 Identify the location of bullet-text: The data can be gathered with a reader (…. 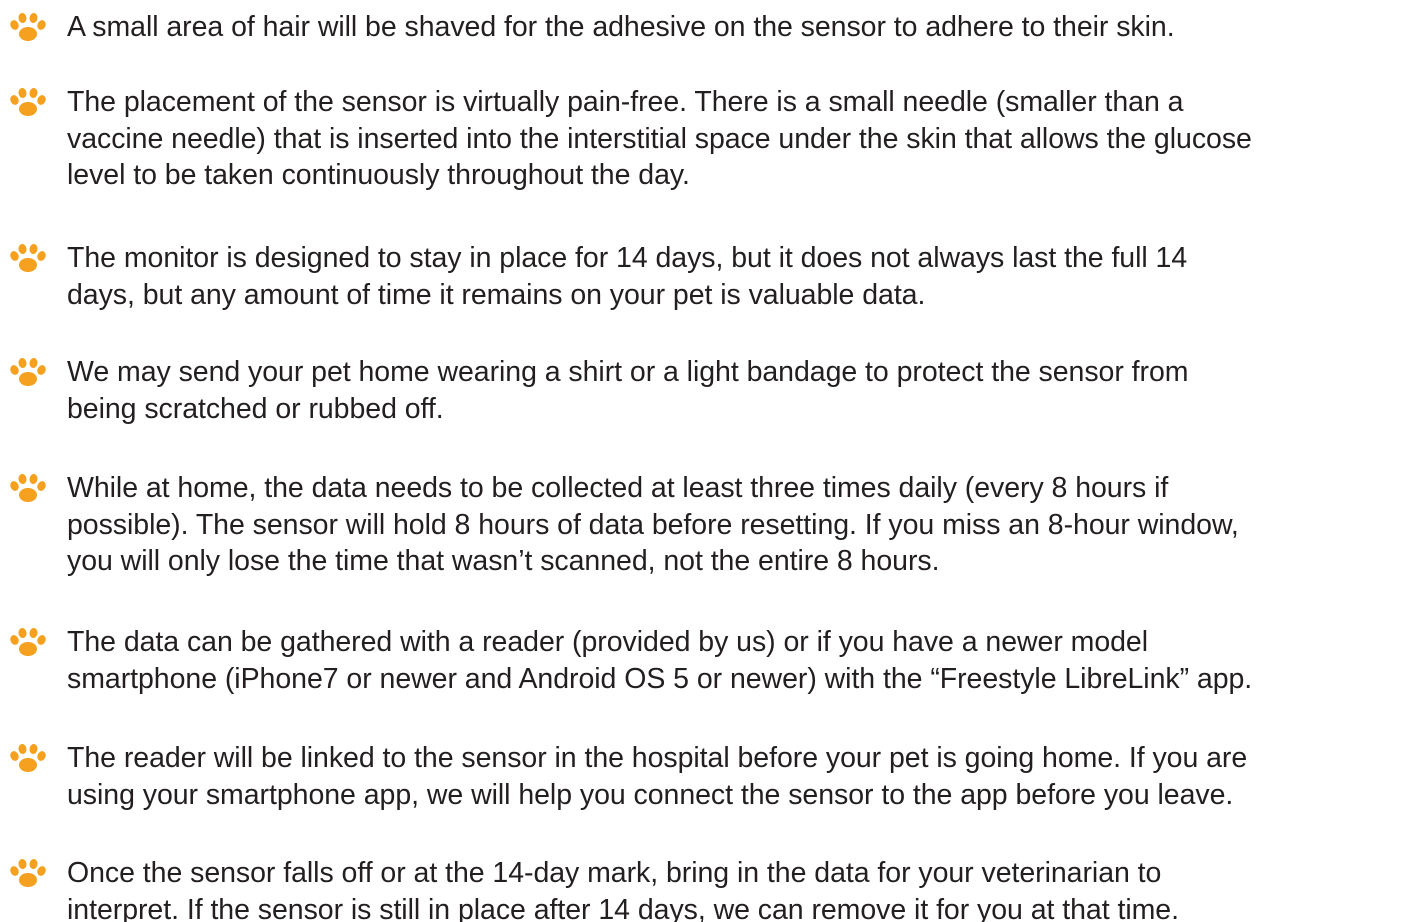
(660, 660).